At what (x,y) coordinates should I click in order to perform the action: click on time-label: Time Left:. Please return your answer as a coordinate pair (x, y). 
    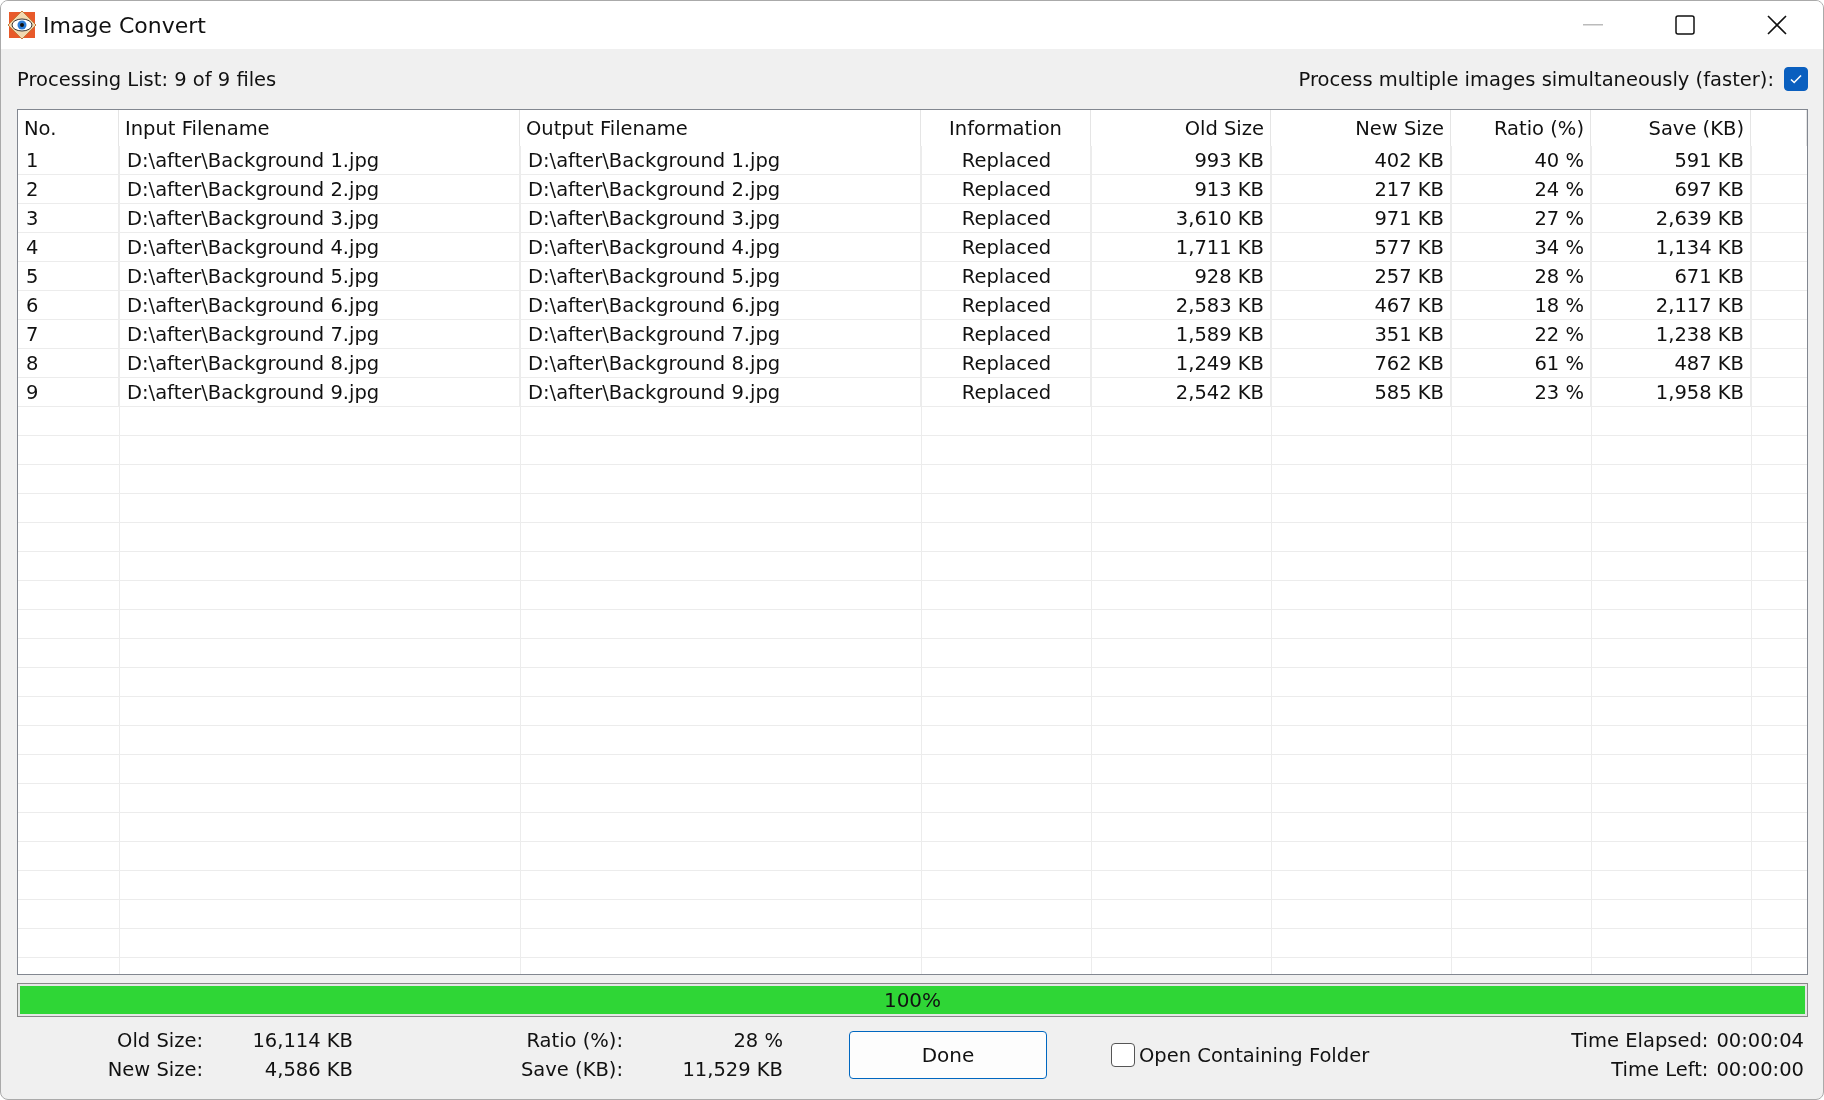
    Looking at the image, I should click on (1659, 1069).